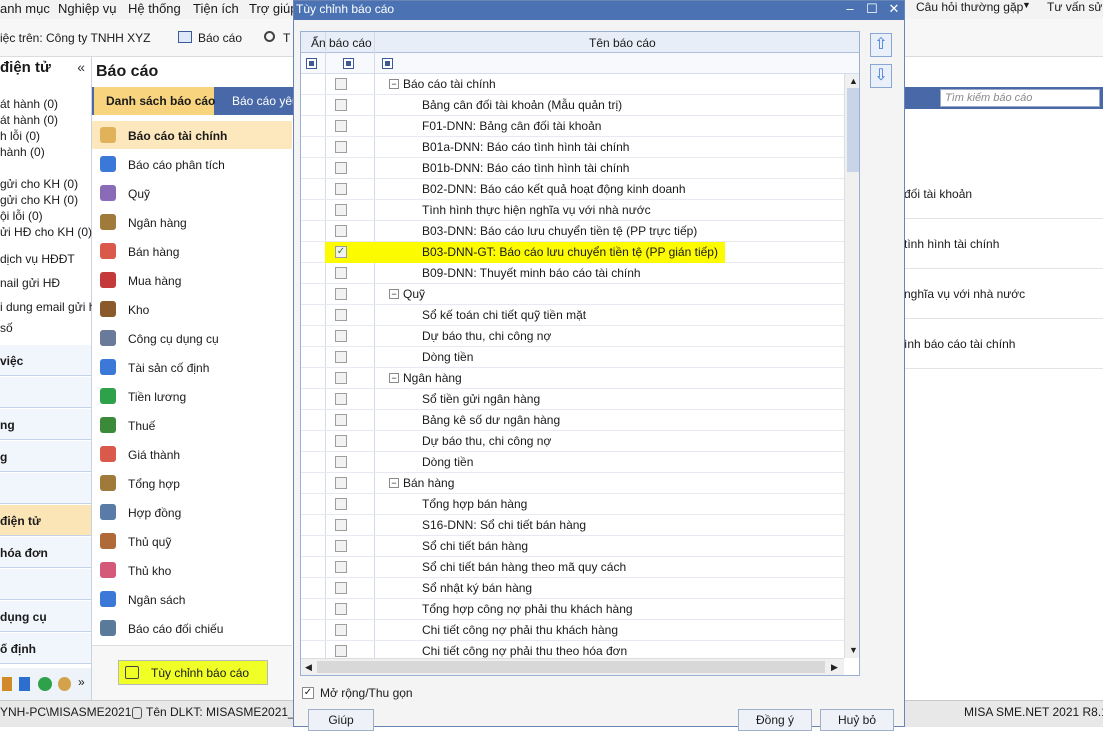  Describe the element at coordinates (572, 630) in the screenshot. I see `report-row: Chi tiết công nợ phải thu khách hàng` at that location.